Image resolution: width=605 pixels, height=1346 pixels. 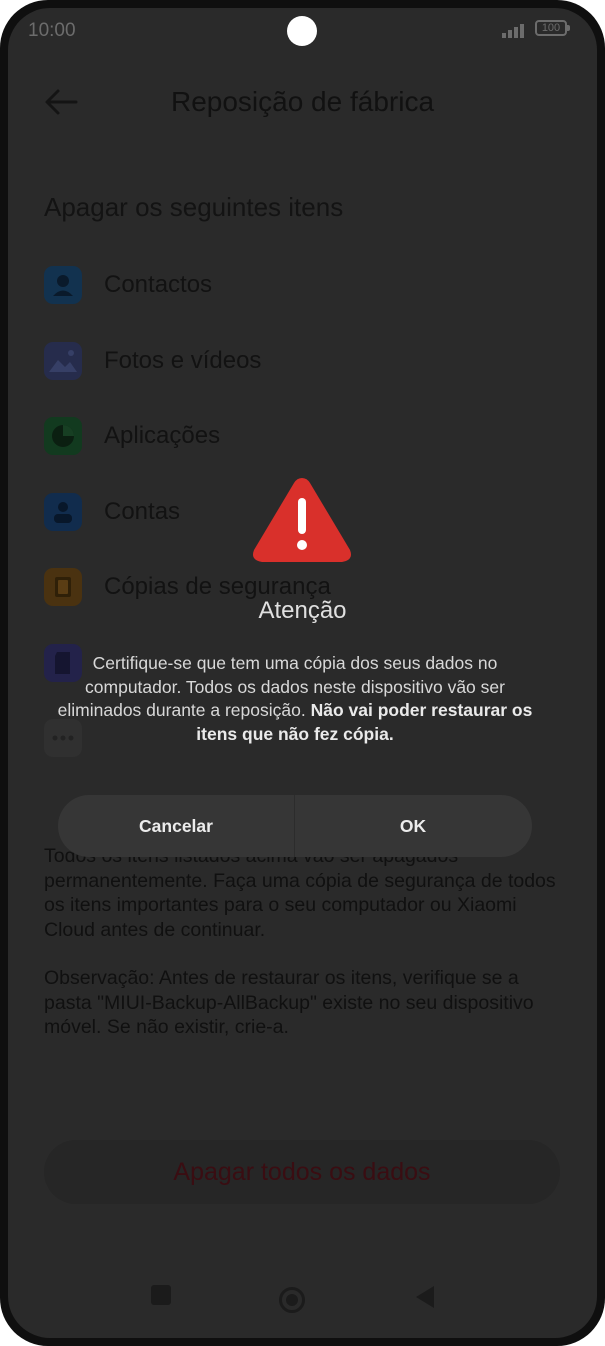 I want to click on front-camera-icon, so click(x=302, y=31).